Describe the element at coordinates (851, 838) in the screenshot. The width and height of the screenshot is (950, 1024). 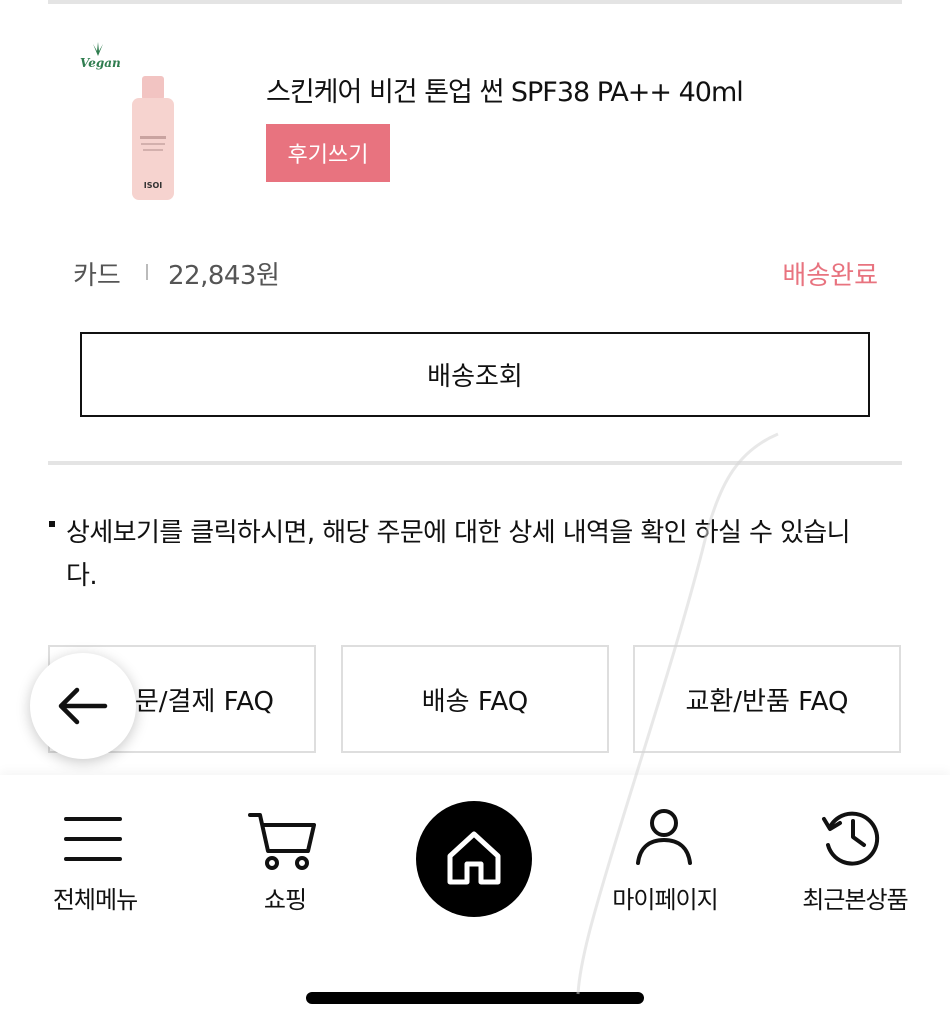
I see `history-icon` at that location.